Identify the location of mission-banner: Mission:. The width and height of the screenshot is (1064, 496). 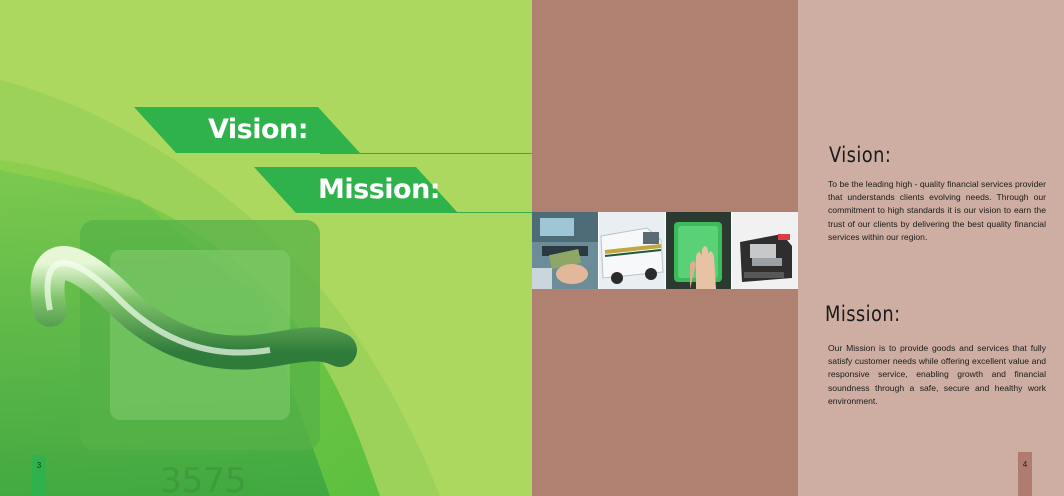
(356, 190).